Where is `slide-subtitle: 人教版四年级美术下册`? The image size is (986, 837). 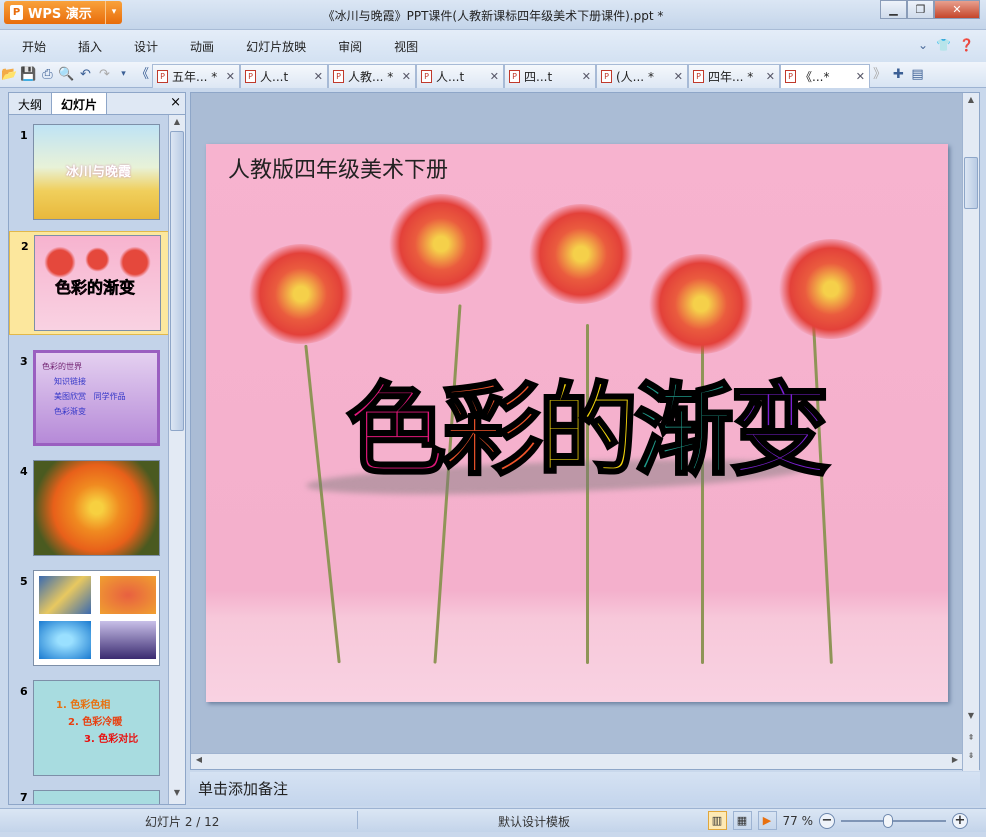 slide-subtitle: 人教版四年级美术下册 is located at coordinates (338, 168).